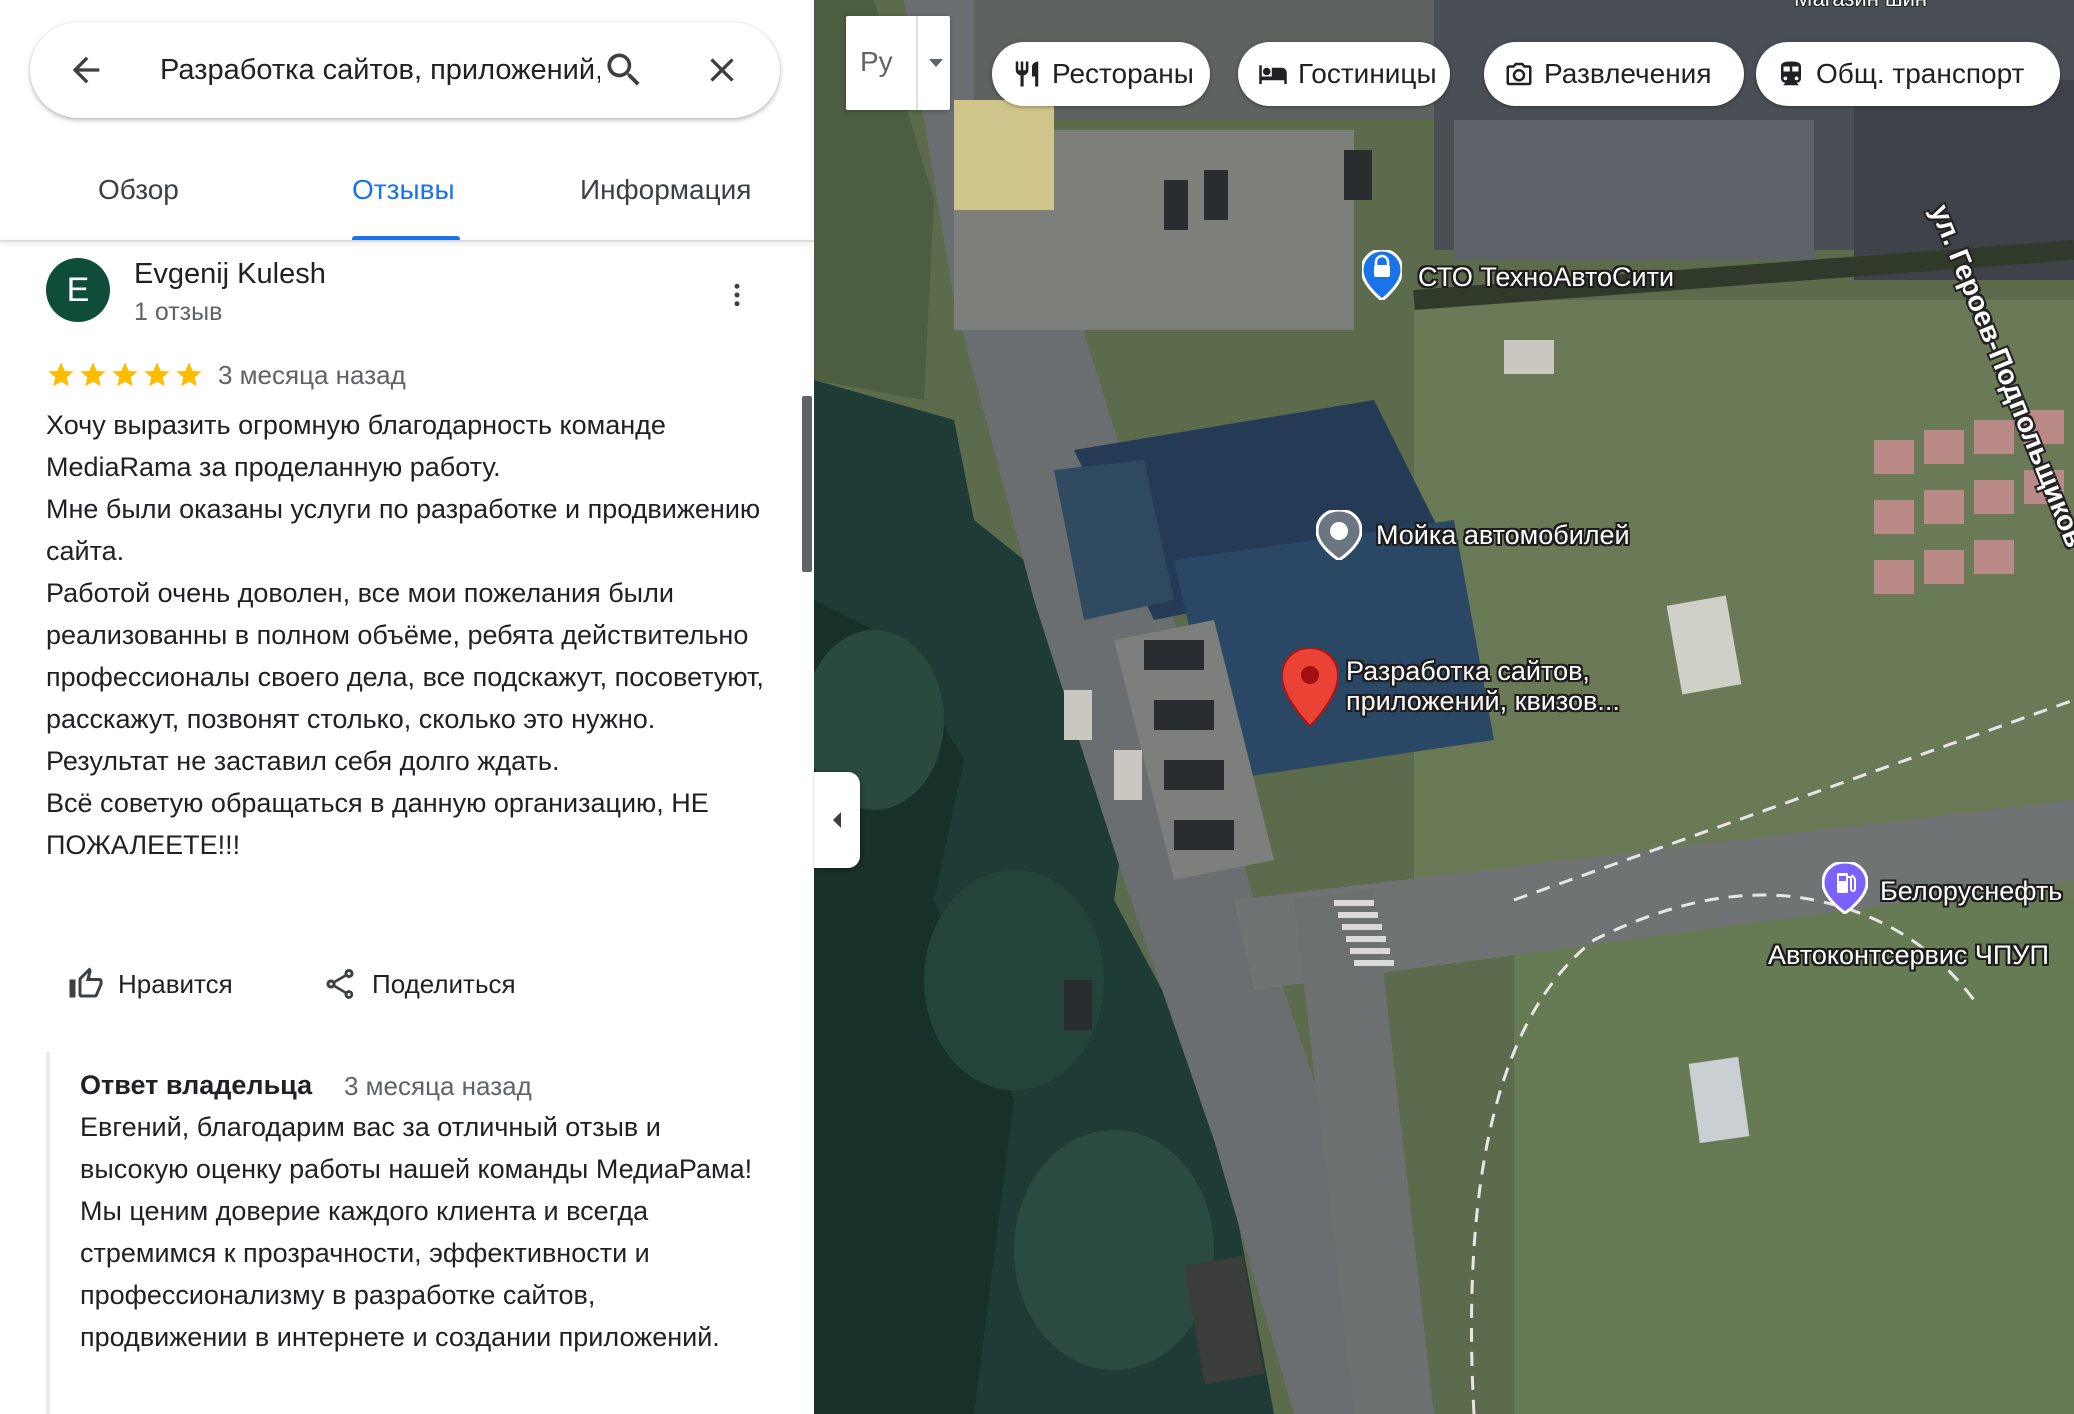 The width and height of the screenshot is (2074, 1414). I want to click on avatar: E, so click(78, 290).